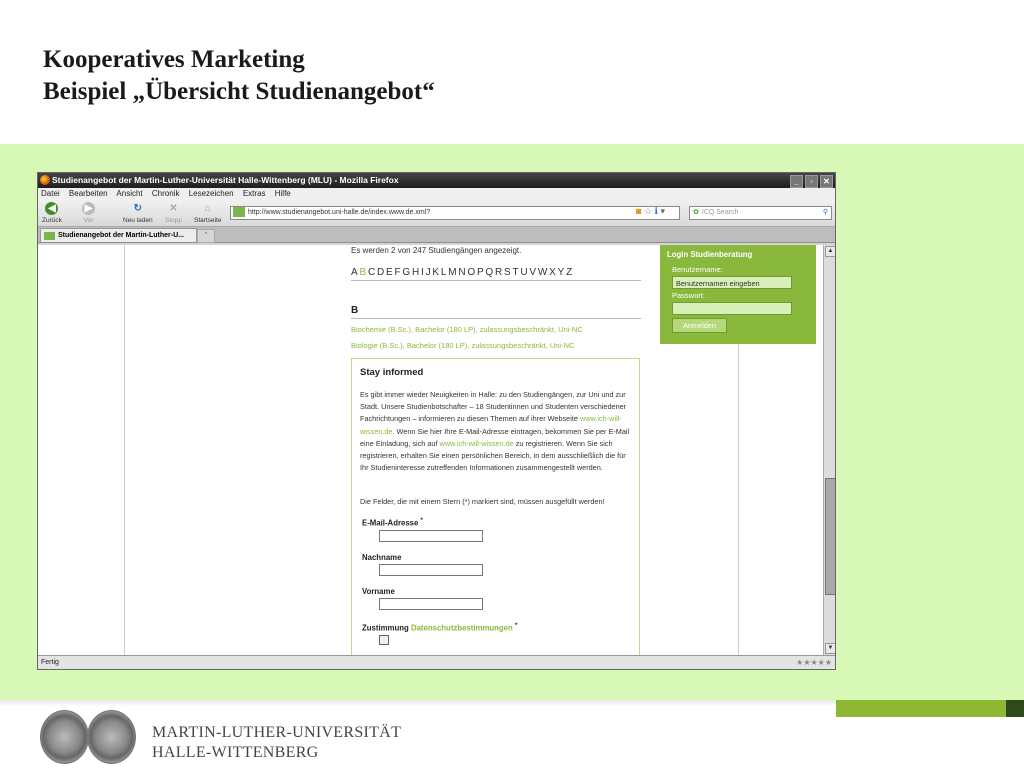 This screenshot has width=1024, height=768. Describe the element at coordinates (88, 193) in the screenshot. I see `menu-bearbeiten: Bearbeiten` at that location.